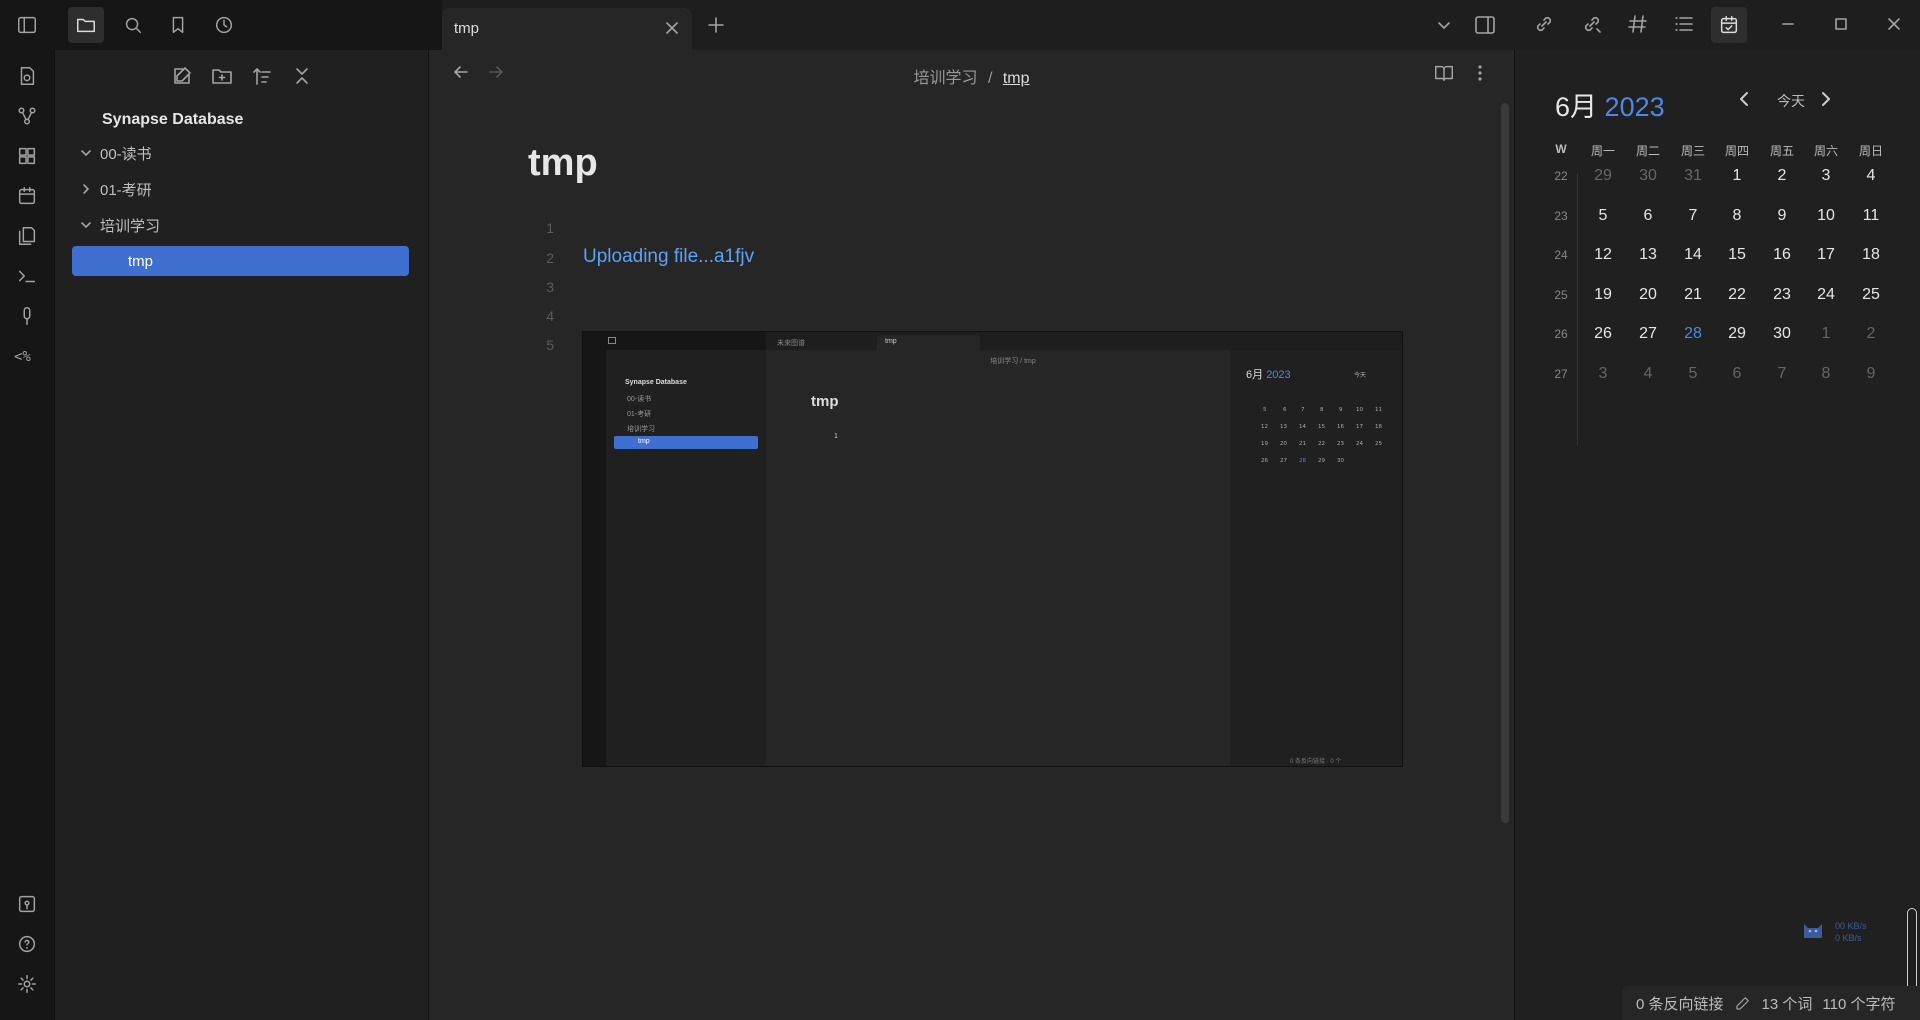  I want to click on breadcrumb-current: tmp, so click(1016, 78).